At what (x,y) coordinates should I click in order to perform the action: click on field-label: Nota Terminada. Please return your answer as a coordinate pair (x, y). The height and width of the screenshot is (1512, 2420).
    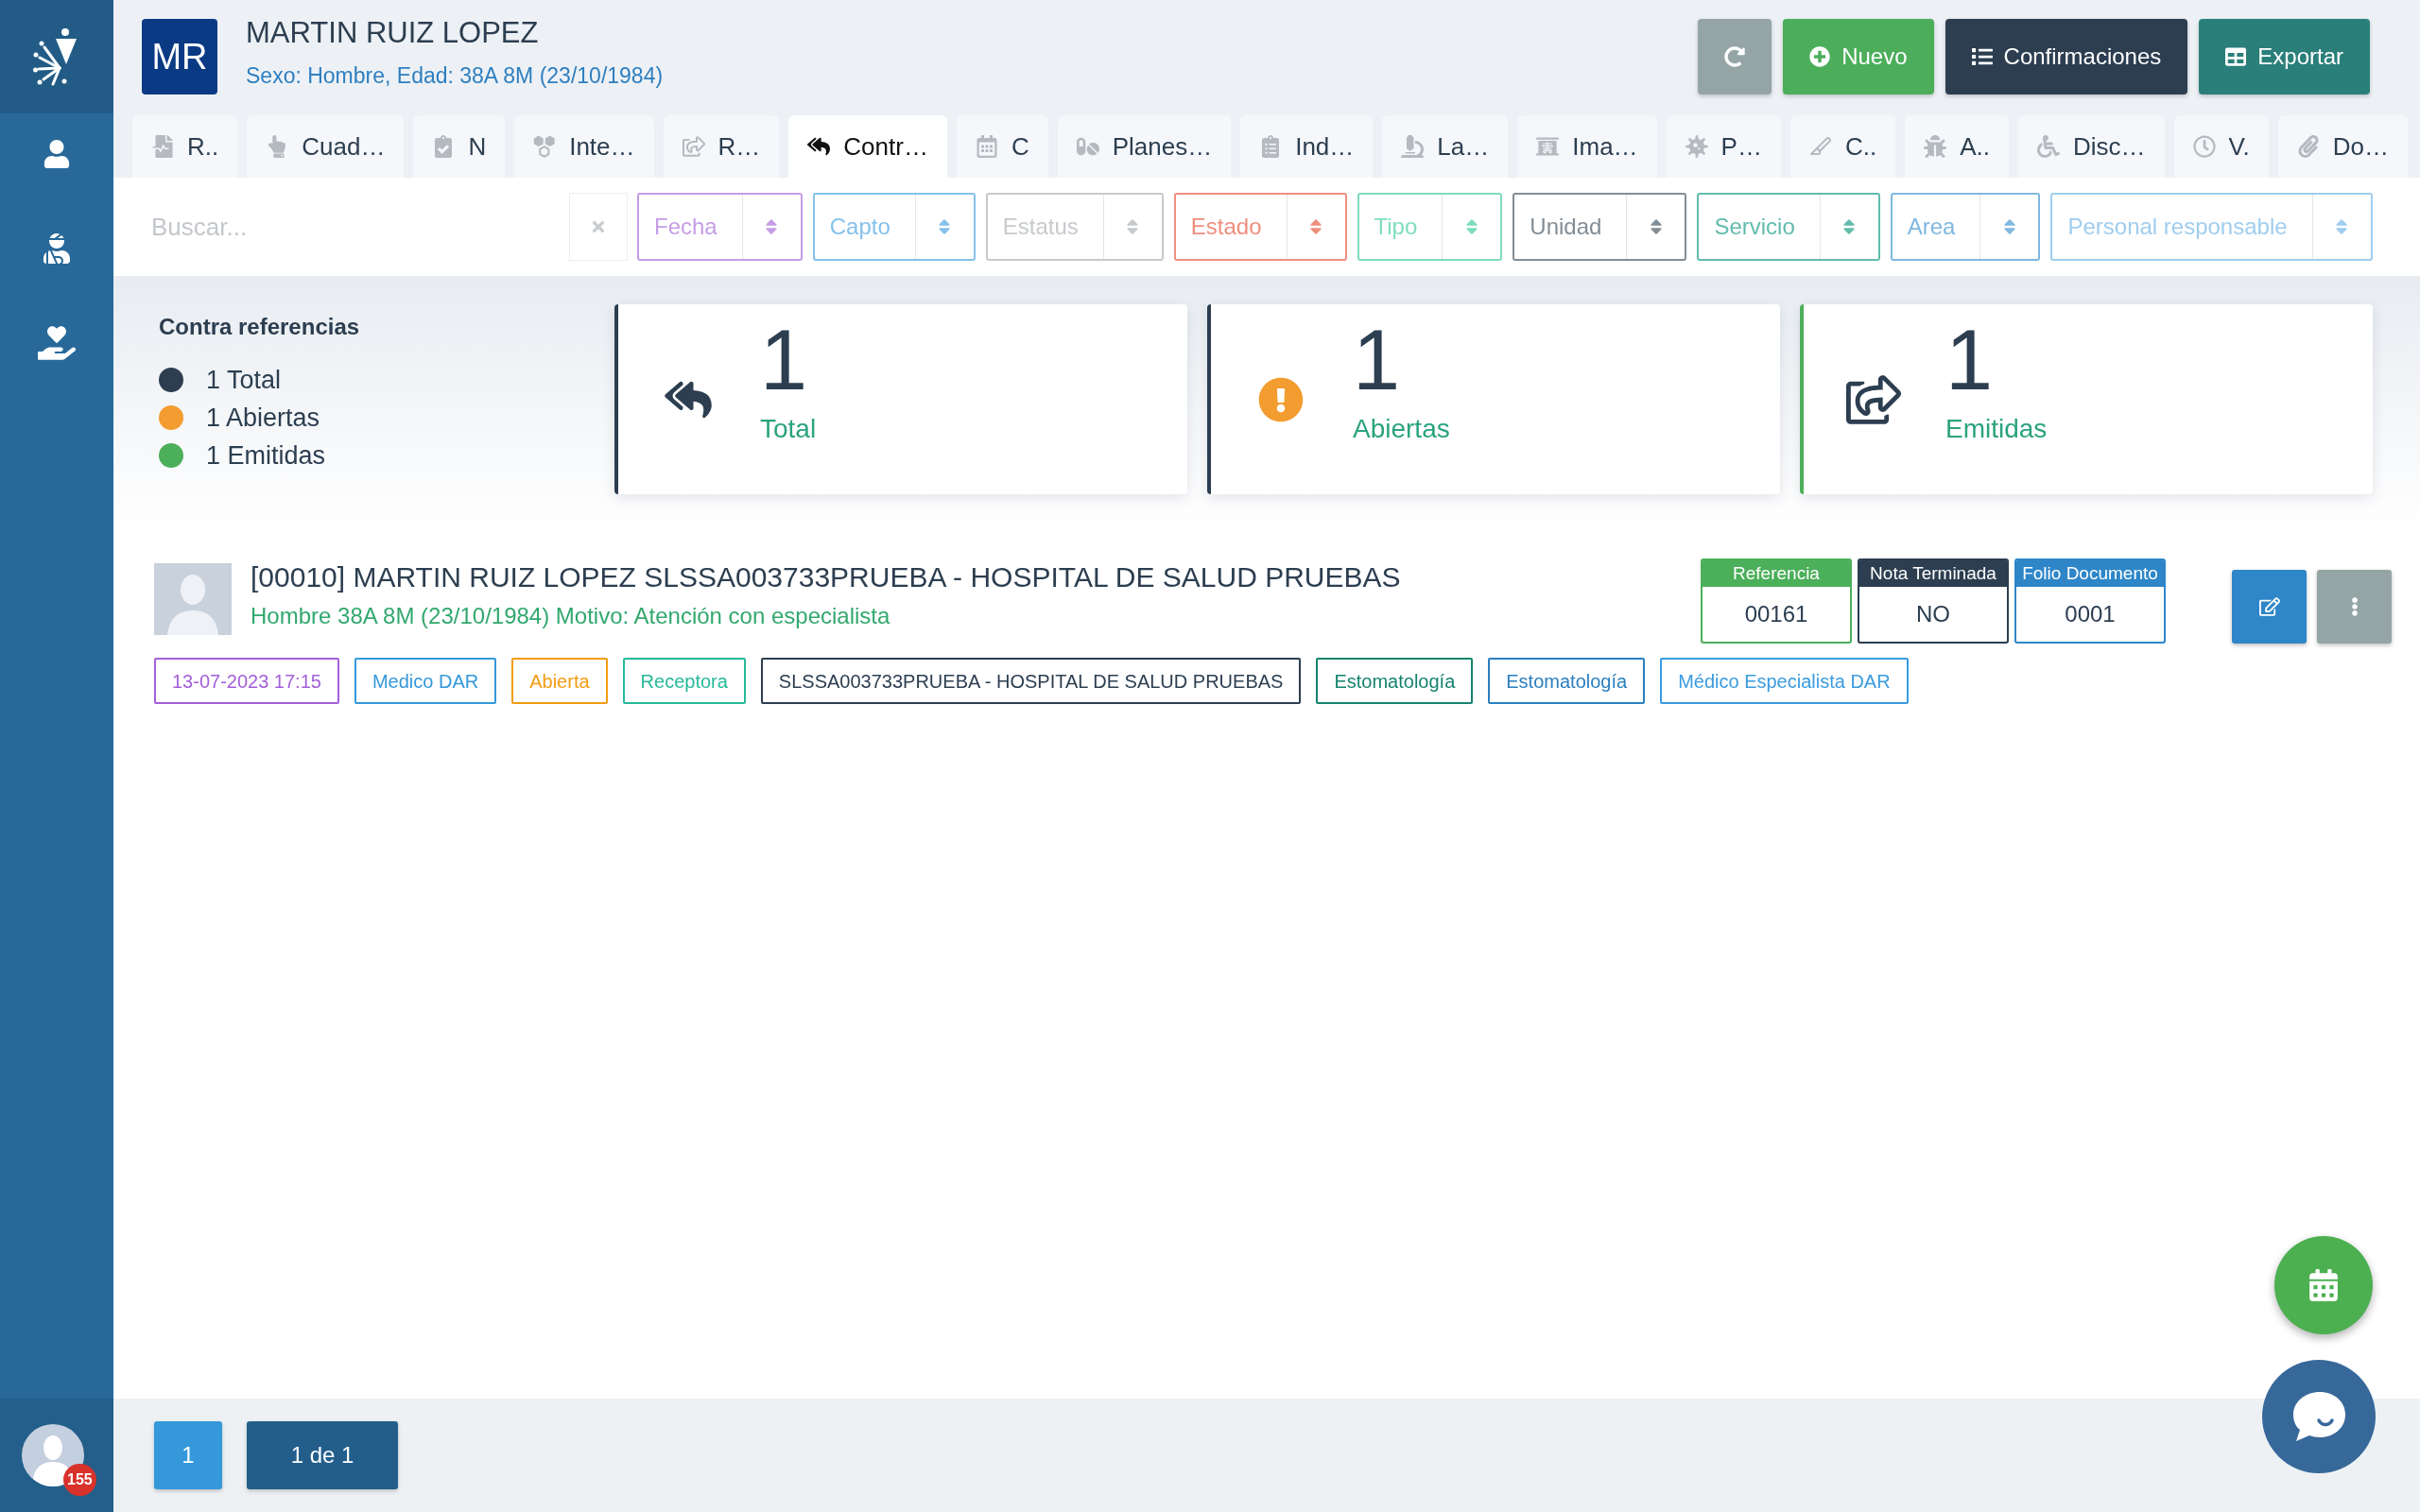
    Looking at the image, I should click on (1933, 573).